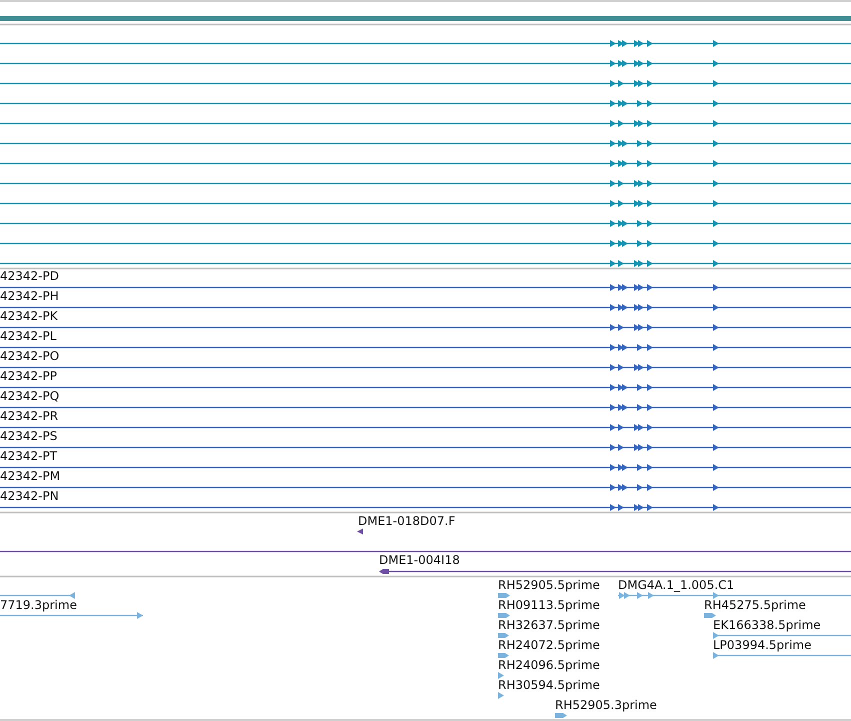 This screenshot has height=721, width=851. What do you see at coordinates (549, 605) in the screenshot?
I see `feature-label: RH09113.5prime` at bounding box center [549, 605].